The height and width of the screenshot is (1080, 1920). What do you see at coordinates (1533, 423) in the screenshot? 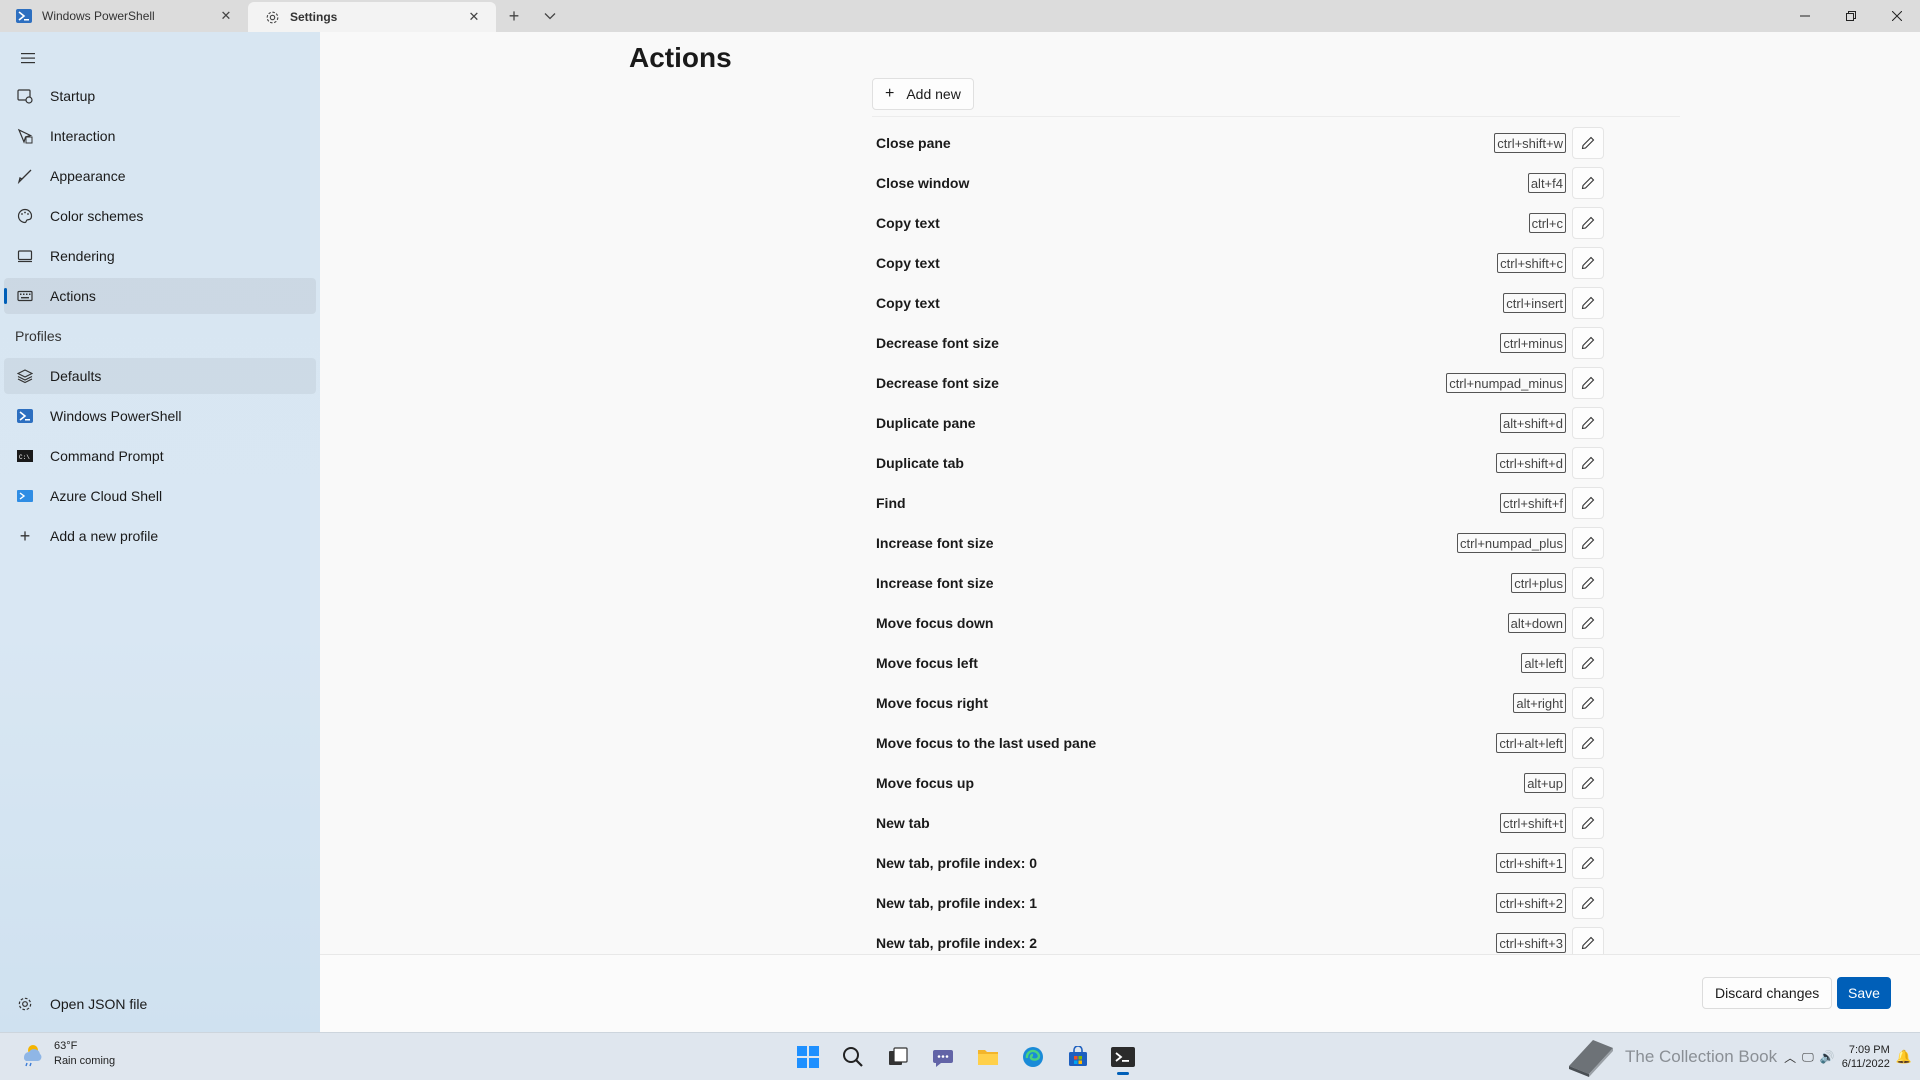
I see `key-chord: alt+shift+d` at bounding box center [1533, 423].